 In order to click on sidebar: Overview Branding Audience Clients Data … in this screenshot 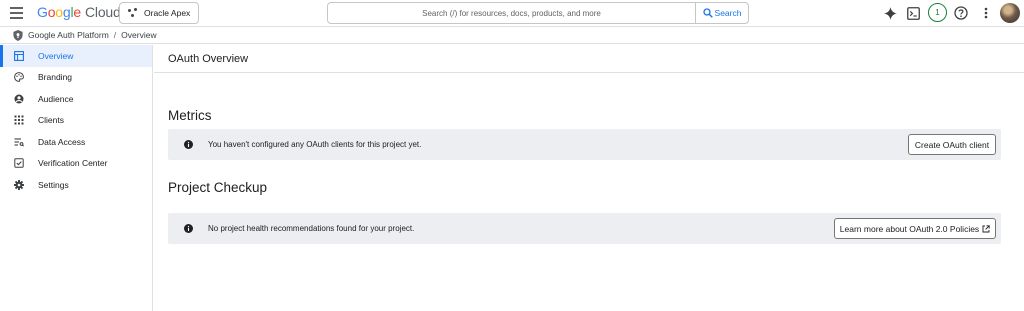, I will do `click(76, 178)`.